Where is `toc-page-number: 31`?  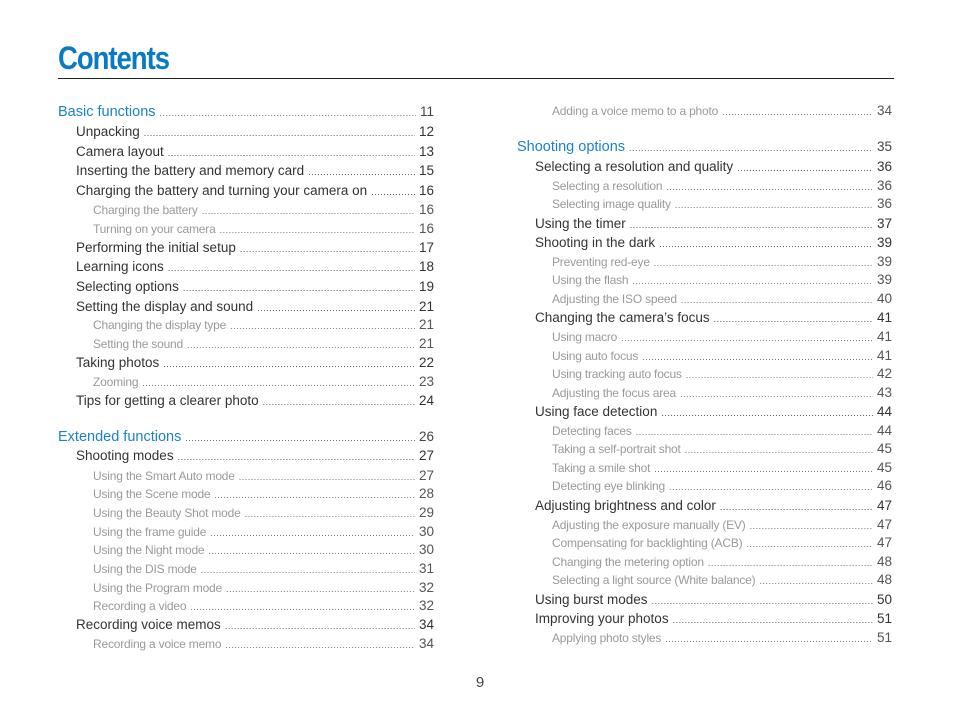
toc-page-number: 31 is located at coordinates (426, 568).